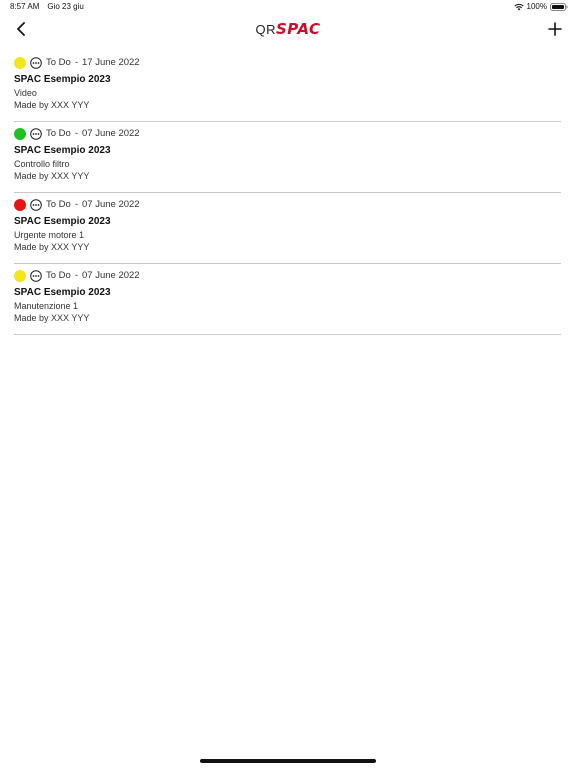 The width and height of the screenshot is (576, 768). What do you see at coordinates (288, 761) in the screenshot?
I see `home-indicator` at bounding box center [288, 761].